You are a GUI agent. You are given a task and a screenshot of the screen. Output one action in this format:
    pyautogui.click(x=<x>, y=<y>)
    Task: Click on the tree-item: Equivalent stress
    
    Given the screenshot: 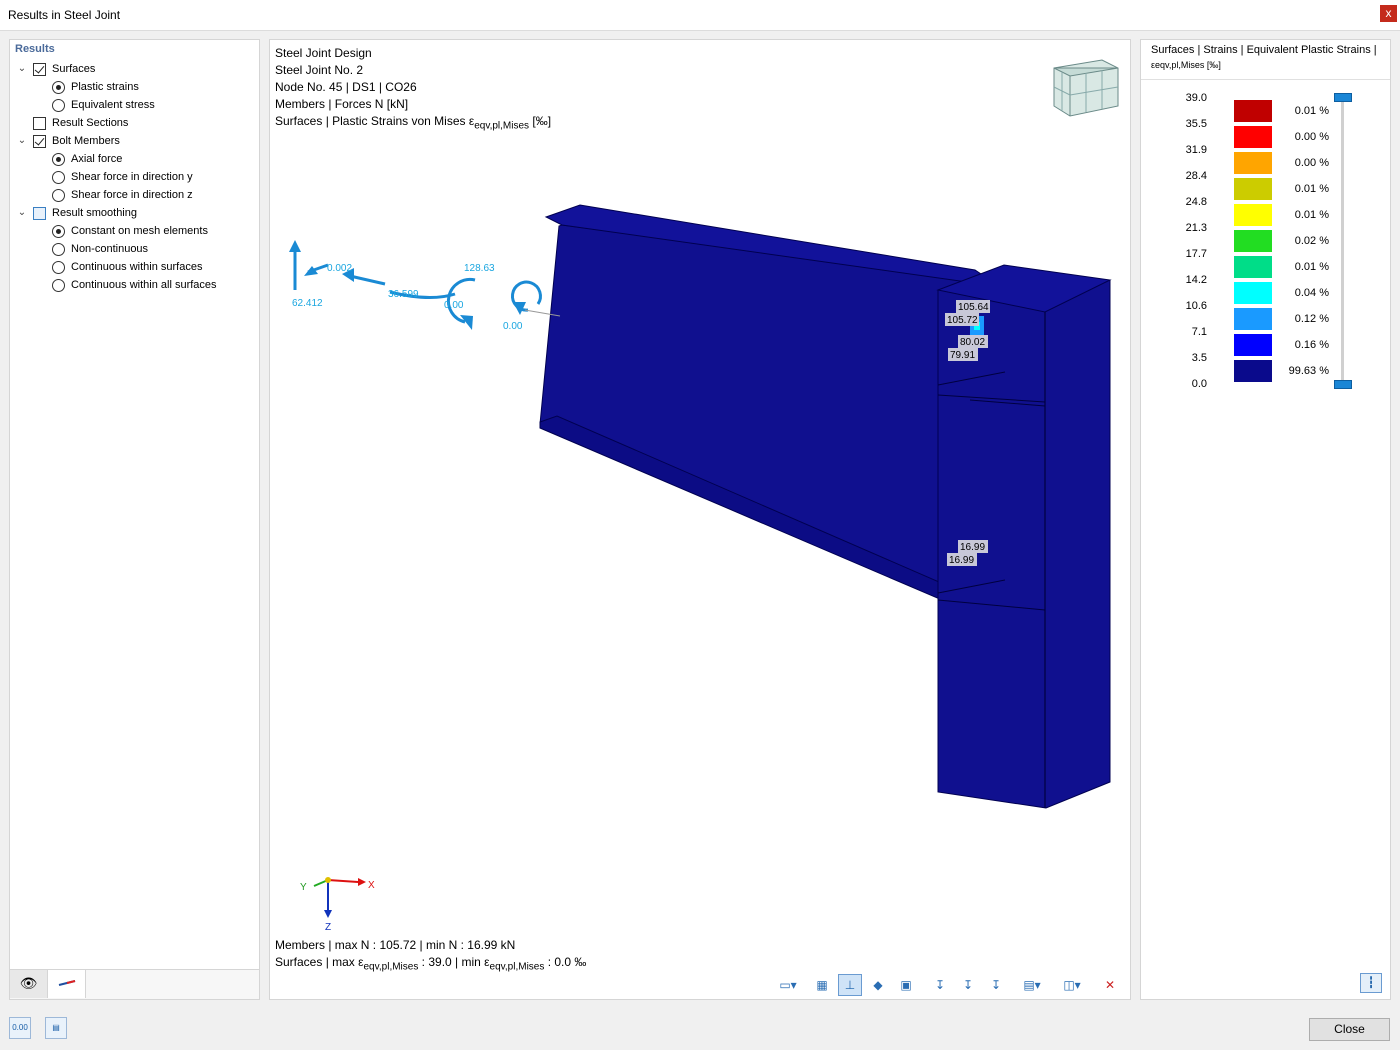 What is the action you would take?
    pyautogui.click(x=103, y=105)
    